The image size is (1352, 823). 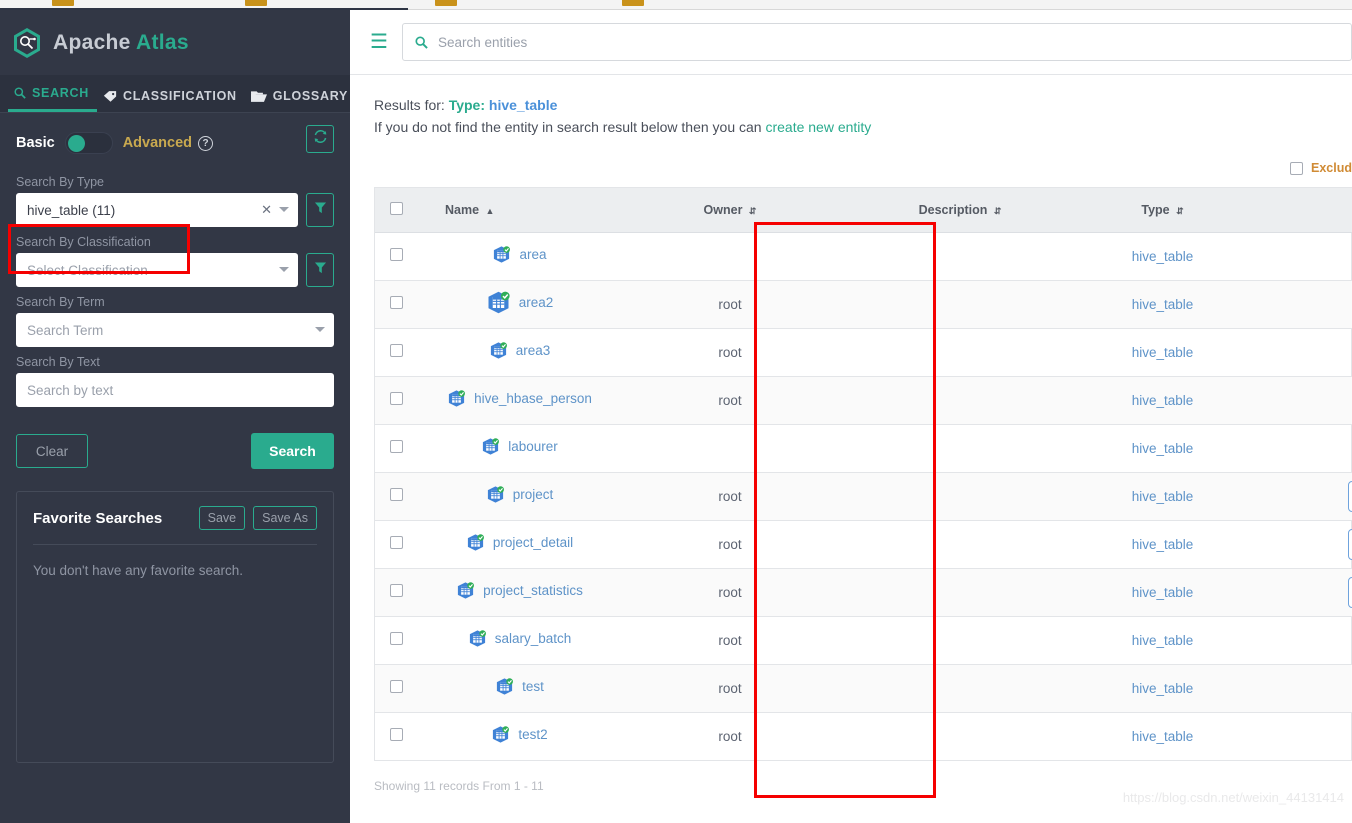 I want to click on entity-link: area3, so click(x=519, y=350).